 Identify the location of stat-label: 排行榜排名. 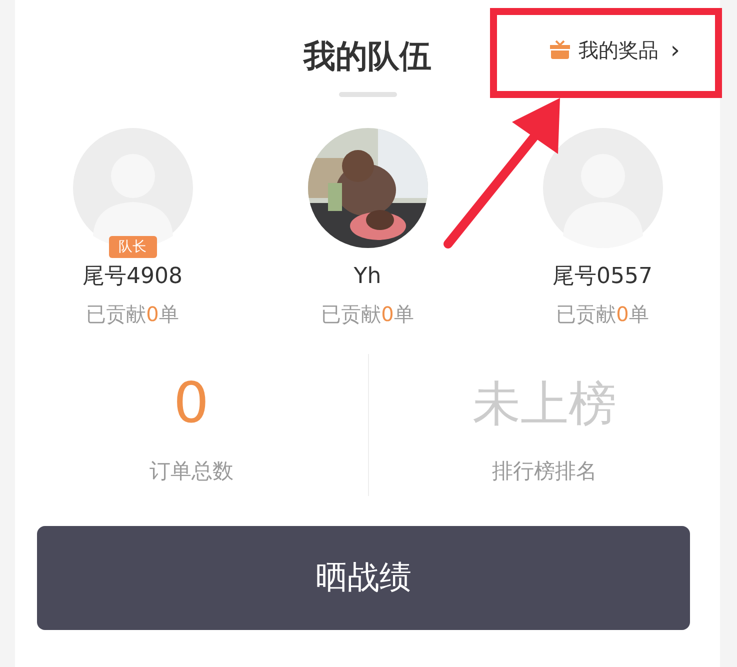
(544, 471).